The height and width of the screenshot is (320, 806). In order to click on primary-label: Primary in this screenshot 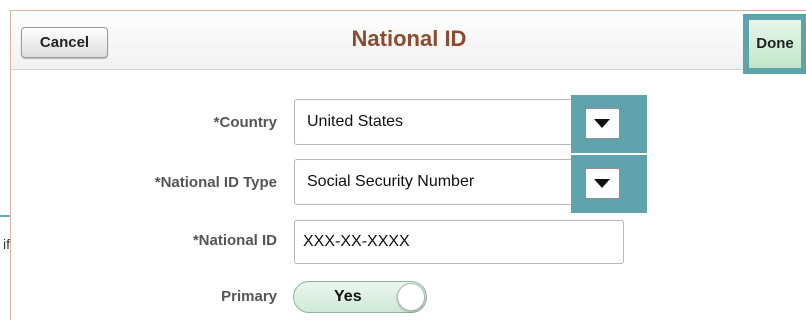, I will do `click(249, 296)`.